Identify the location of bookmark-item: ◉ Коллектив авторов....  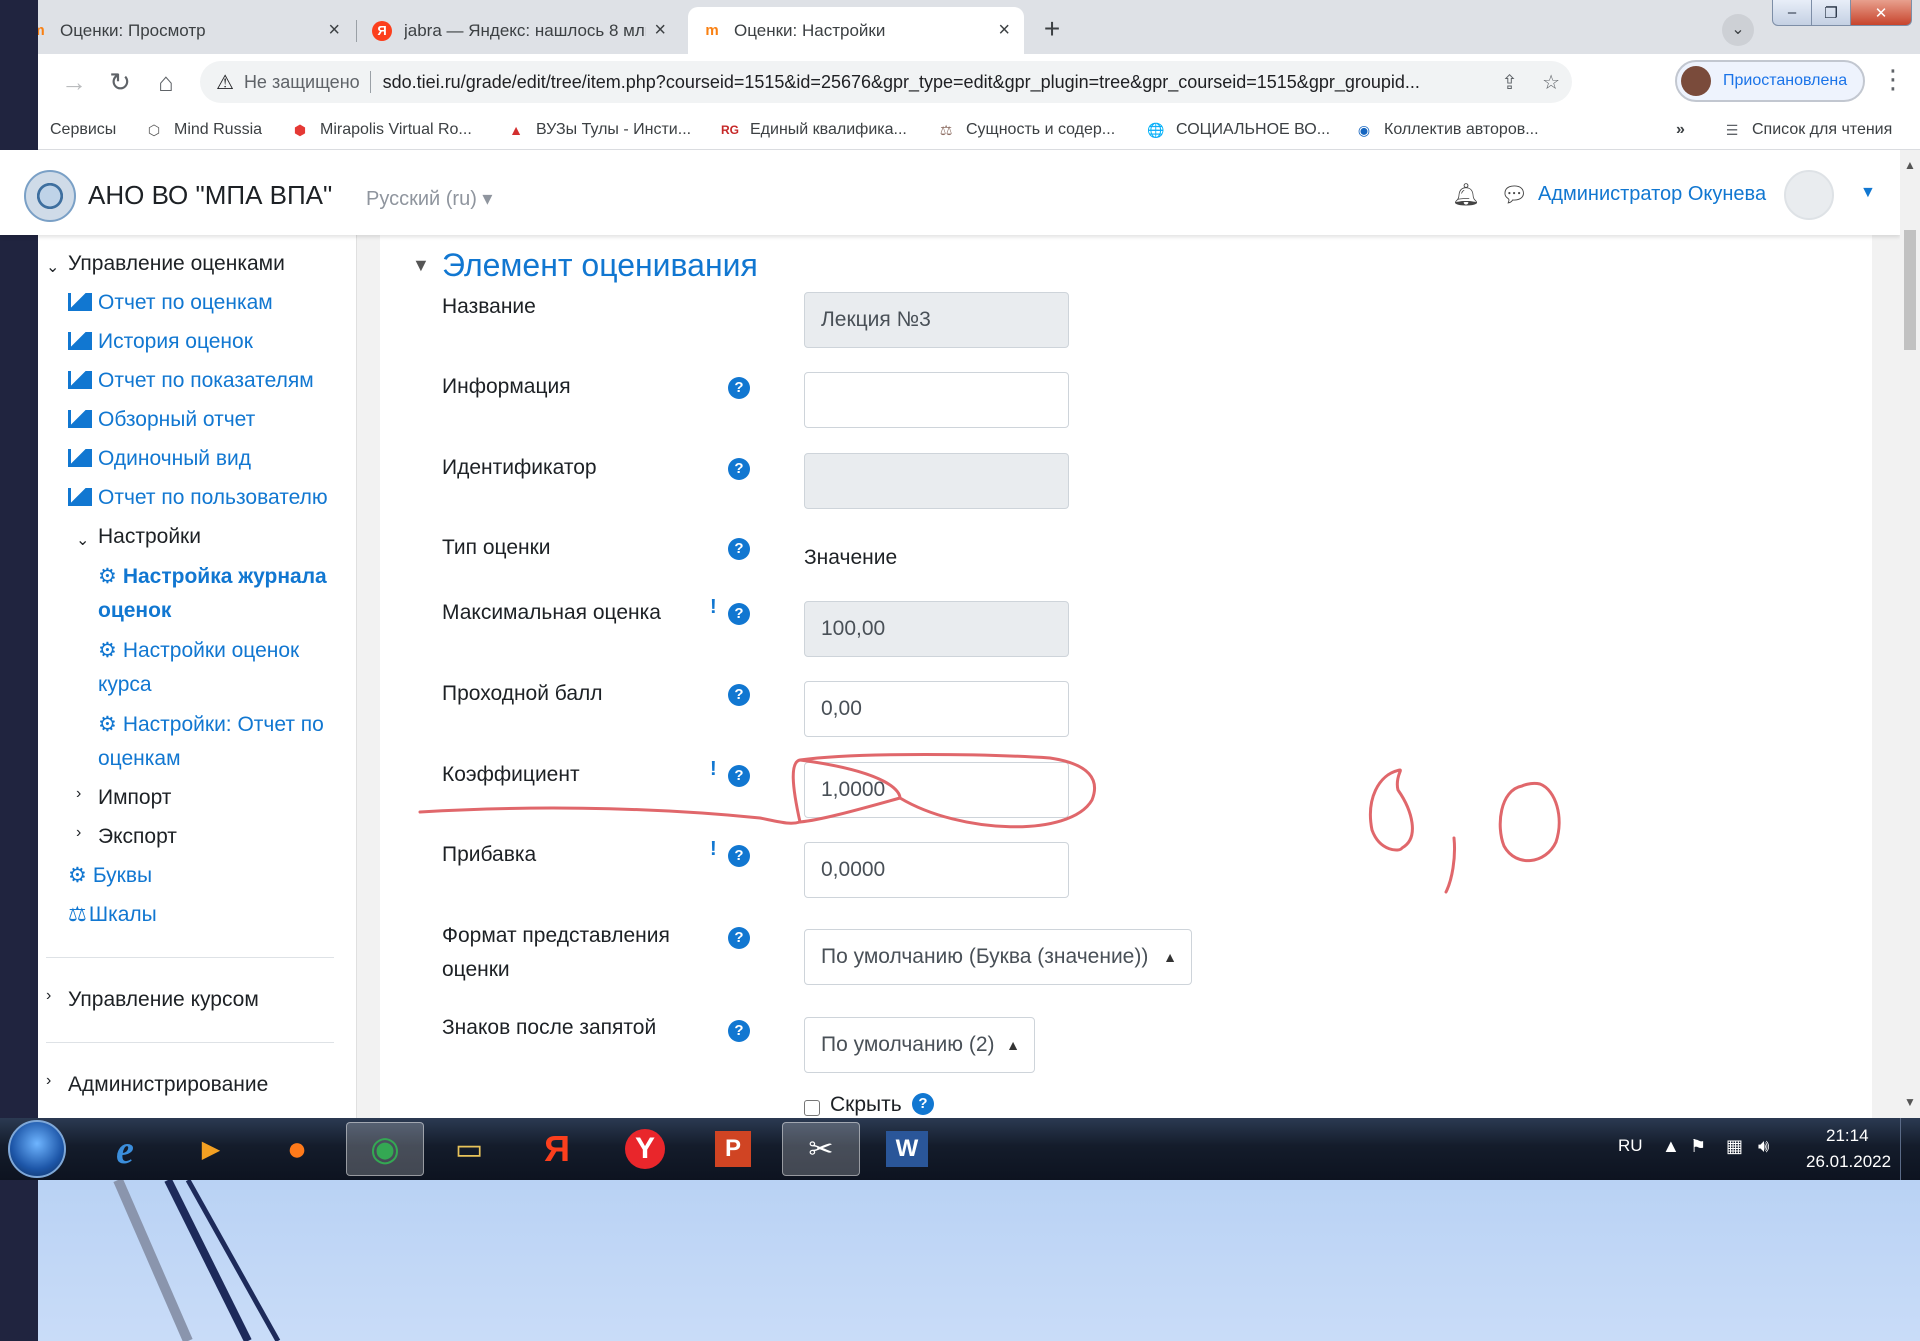
(1446, 130).